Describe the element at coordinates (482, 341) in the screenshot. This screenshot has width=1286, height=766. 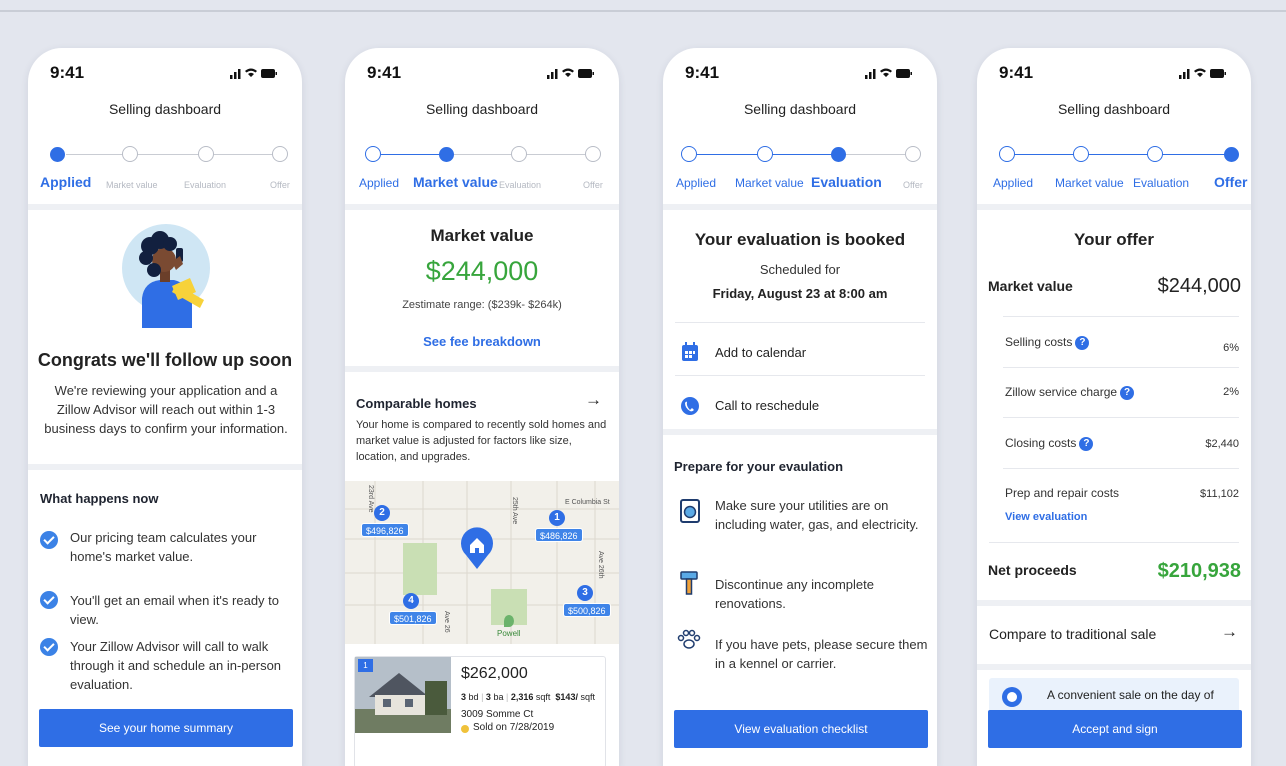
I see `see-fee-breakdown-link: See fee breakdown` at that location.